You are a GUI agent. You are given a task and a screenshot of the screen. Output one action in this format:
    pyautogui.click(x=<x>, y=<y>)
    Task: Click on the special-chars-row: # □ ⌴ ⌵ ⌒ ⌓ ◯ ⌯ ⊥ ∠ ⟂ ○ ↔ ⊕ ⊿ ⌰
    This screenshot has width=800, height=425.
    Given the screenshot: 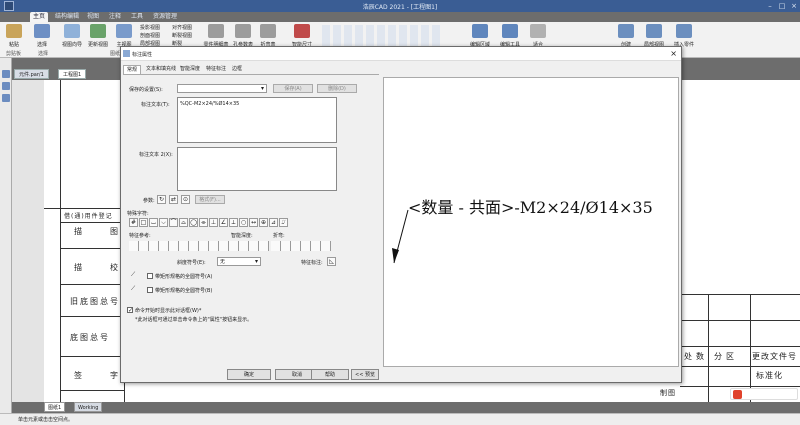 What is the action you would take?
    pyautogui.click(x=214, y=223)
    